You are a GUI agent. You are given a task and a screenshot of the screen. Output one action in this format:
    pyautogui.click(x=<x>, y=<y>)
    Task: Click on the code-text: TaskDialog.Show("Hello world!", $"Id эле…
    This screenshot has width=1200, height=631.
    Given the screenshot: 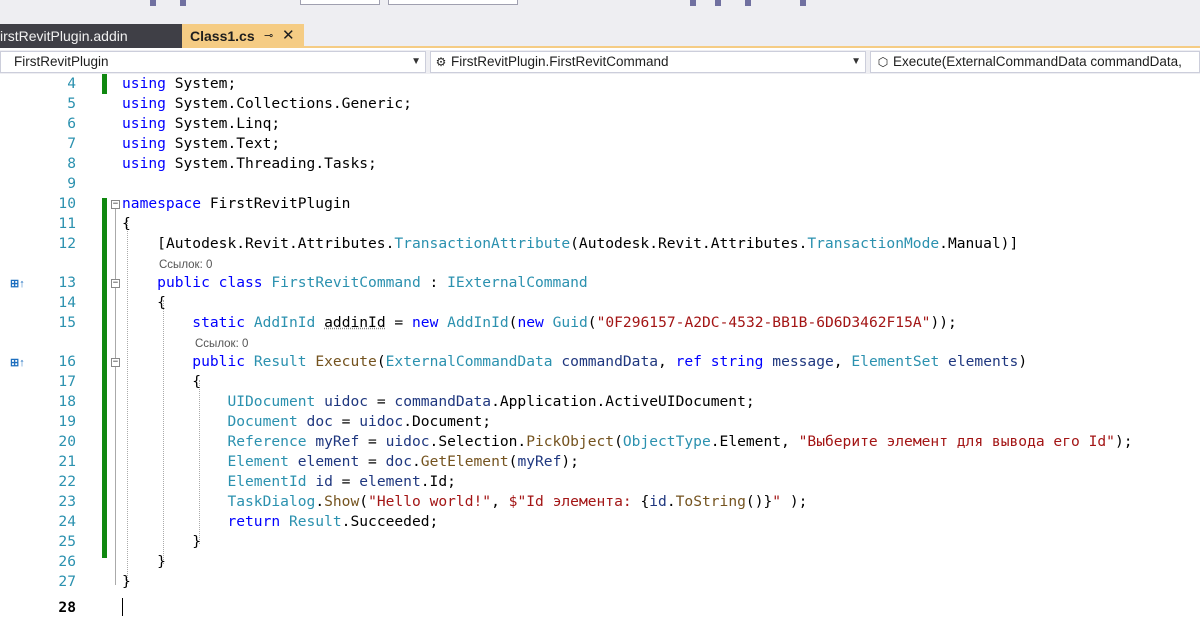 What is the action you would take?
    pyautogui.click(x=464, y=502)
    